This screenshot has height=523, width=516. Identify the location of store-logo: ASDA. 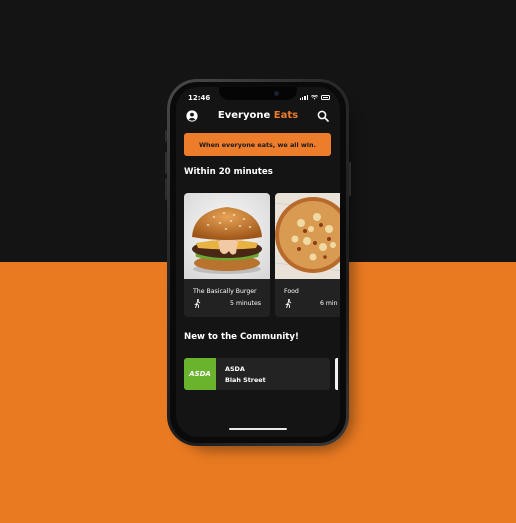
(200, 374).